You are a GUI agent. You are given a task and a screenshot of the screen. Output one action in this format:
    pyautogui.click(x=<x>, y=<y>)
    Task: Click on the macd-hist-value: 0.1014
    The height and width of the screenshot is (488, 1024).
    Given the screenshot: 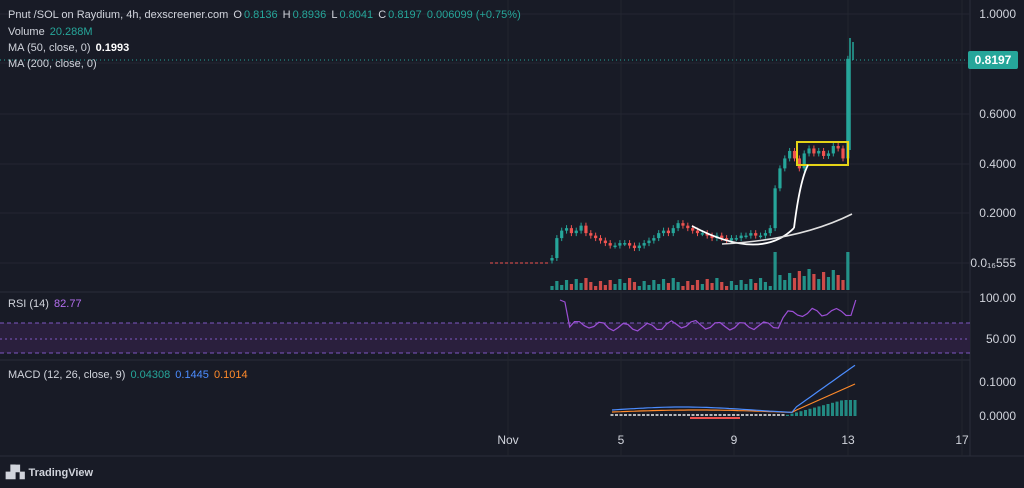 What is the action you would take?
    pyautogui.click(x=230, y=375)
    